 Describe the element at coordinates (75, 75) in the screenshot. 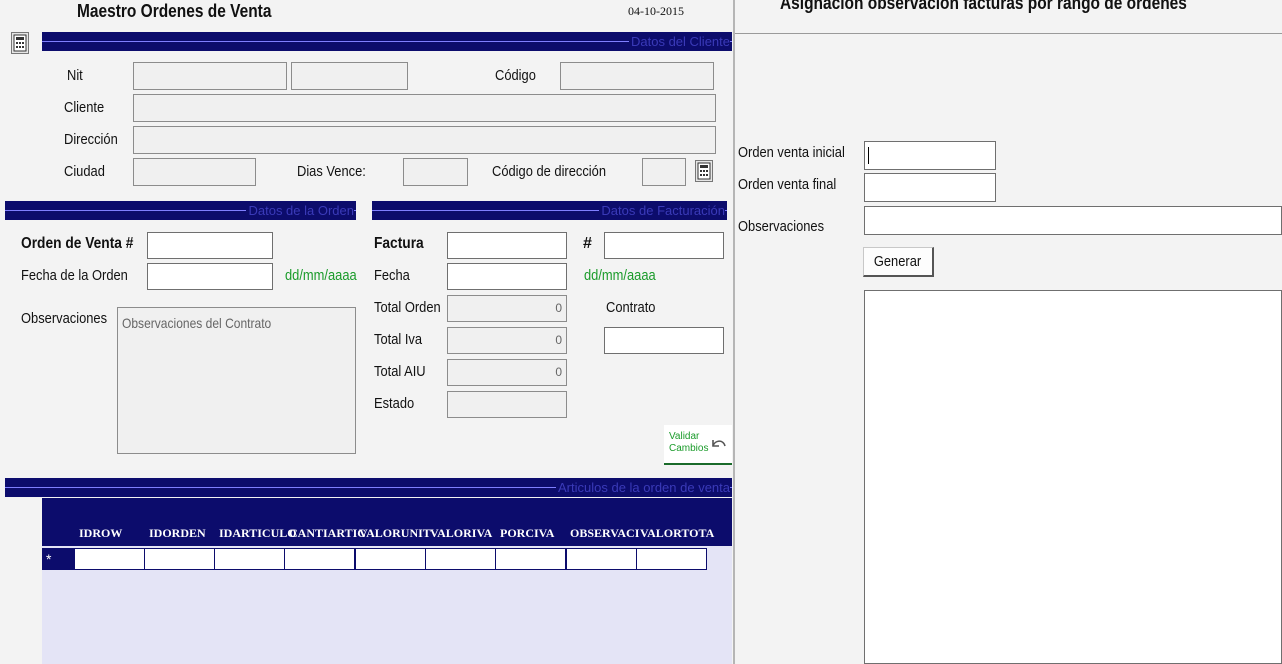

I see `nit-label: Nit` at that location.